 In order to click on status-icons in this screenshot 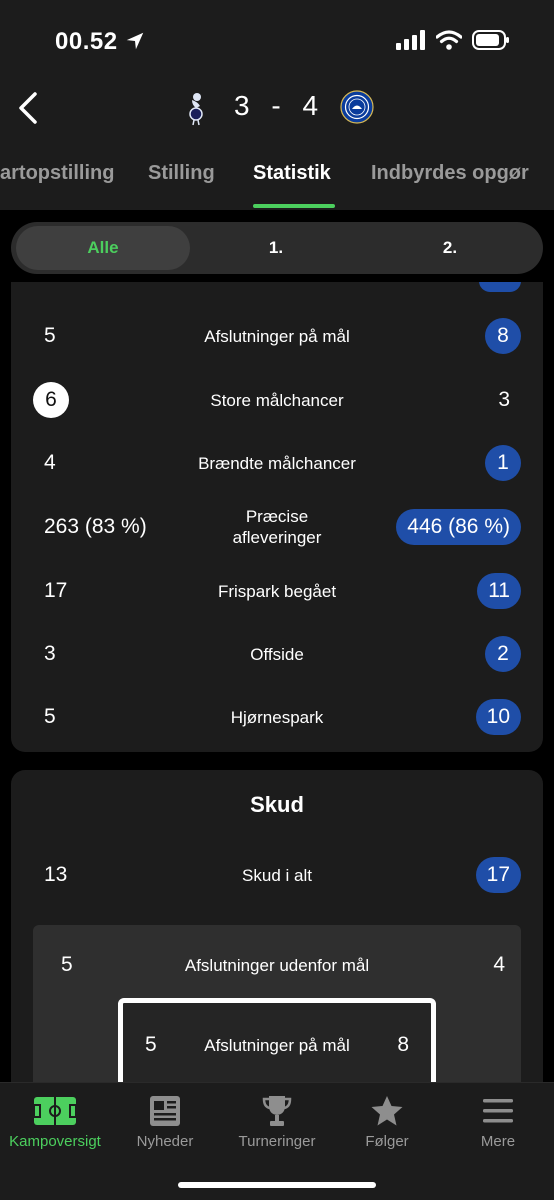, I will do `click(453, 40)`.